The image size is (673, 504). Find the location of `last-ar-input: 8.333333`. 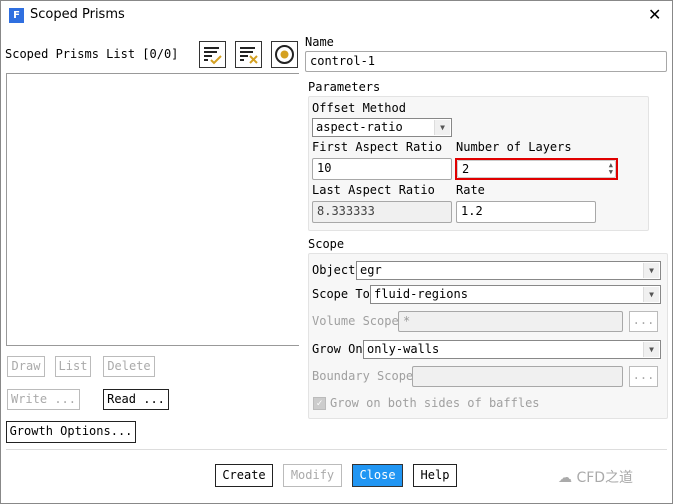

last-ar-input: 8.333333 is located at coordinates (382, 212).